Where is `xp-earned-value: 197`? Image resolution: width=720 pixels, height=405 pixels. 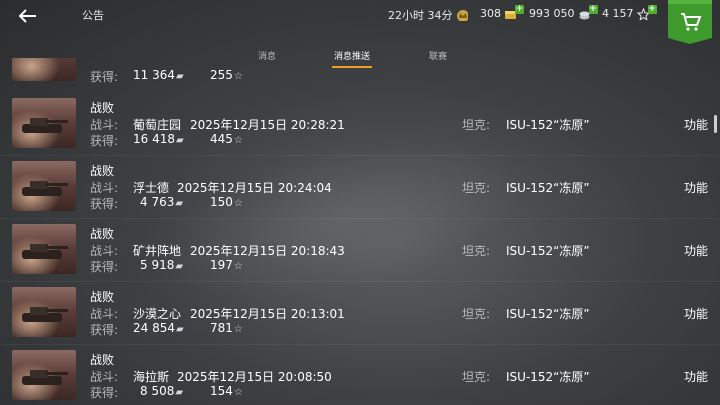
xp-earned-value: 197 is located at coordinates (221, 265).